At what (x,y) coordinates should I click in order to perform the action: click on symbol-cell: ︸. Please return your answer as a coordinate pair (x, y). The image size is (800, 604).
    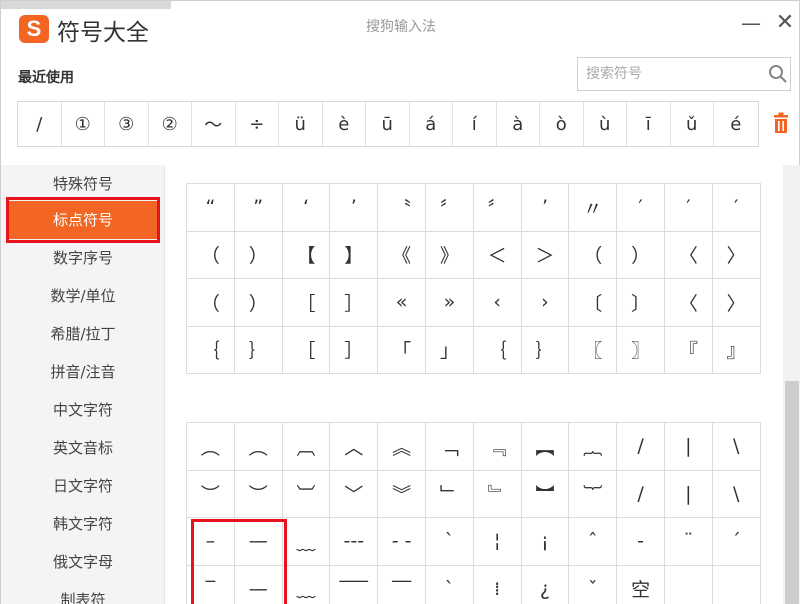
    Looking at the image, I should click on (593, 494).